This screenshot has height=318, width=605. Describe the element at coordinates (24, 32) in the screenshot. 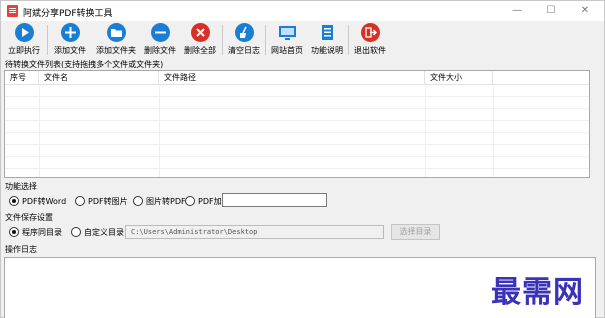

I see `play-icon` at that location.